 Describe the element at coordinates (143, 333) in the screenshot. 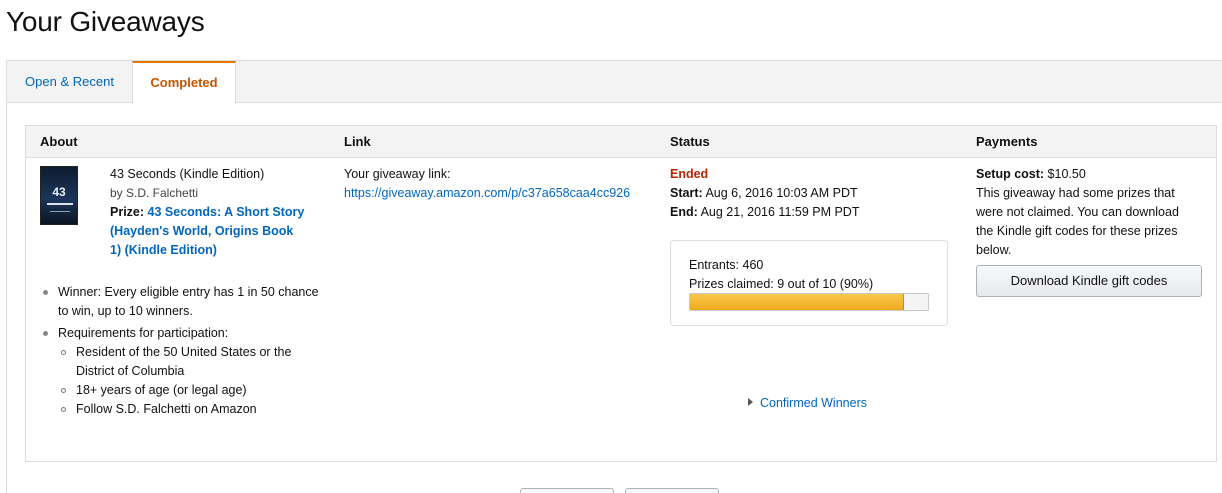

I see `requirements-label: Requirements for participation:` at that location.